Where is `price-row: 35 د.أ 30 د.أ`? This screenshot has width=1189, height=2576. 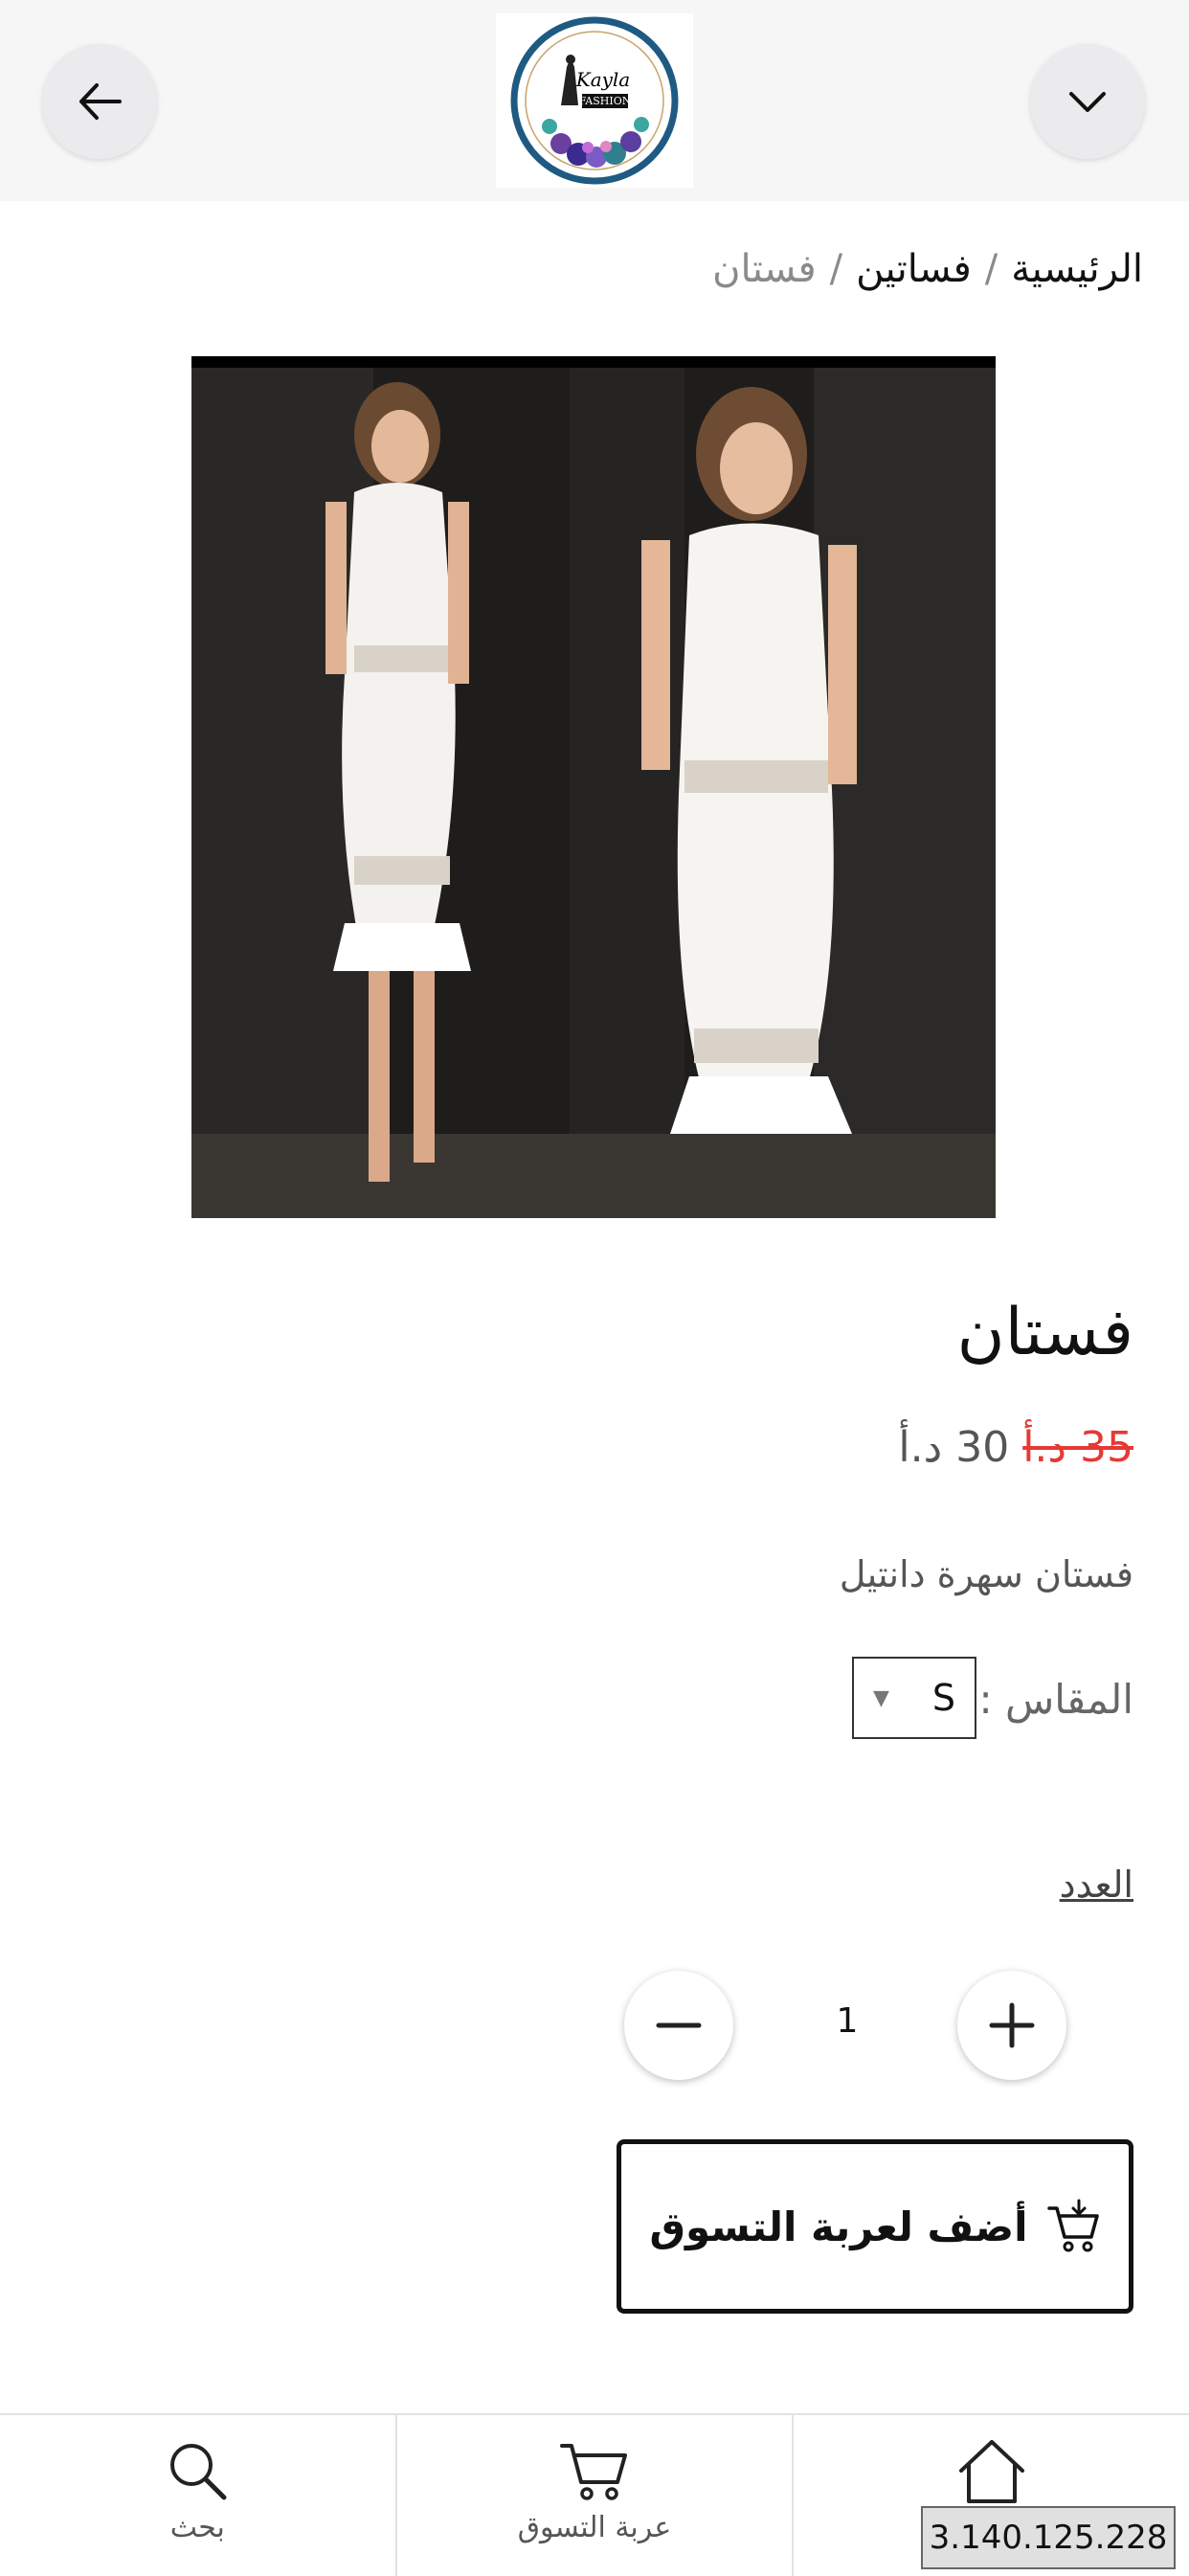
price-row: 35 د.أ 30 د.أ is located at coordinates (1015, 1447).